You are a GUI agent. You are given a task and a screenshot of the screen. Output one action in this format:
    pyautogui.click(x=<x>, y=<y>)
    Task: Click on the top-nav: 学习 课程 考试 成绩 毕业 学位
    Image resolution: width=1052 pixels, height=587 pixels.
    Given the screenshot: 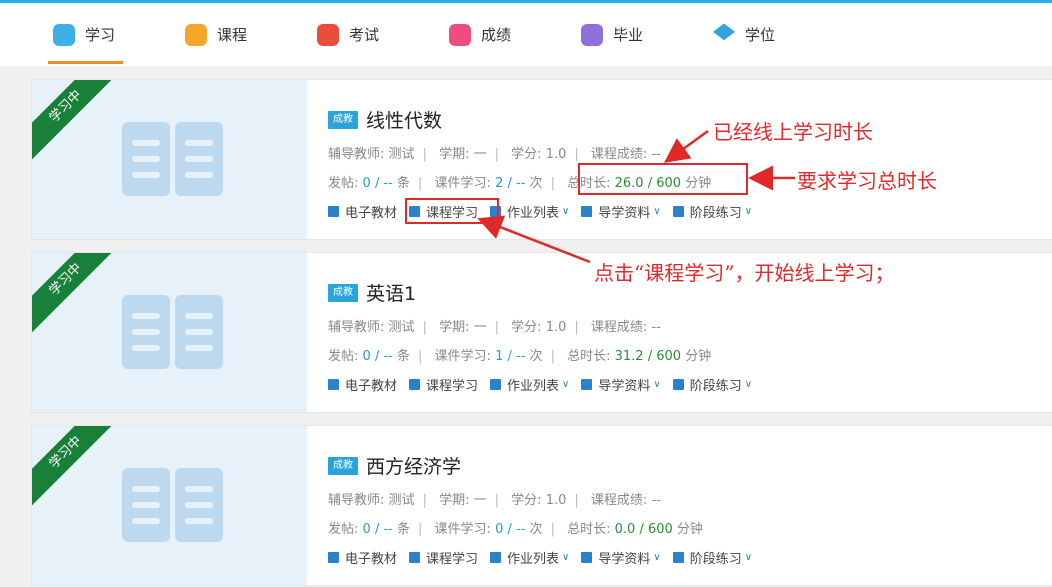 What is the action you would take?
    pyautogui.click(x=526, y=34)
    